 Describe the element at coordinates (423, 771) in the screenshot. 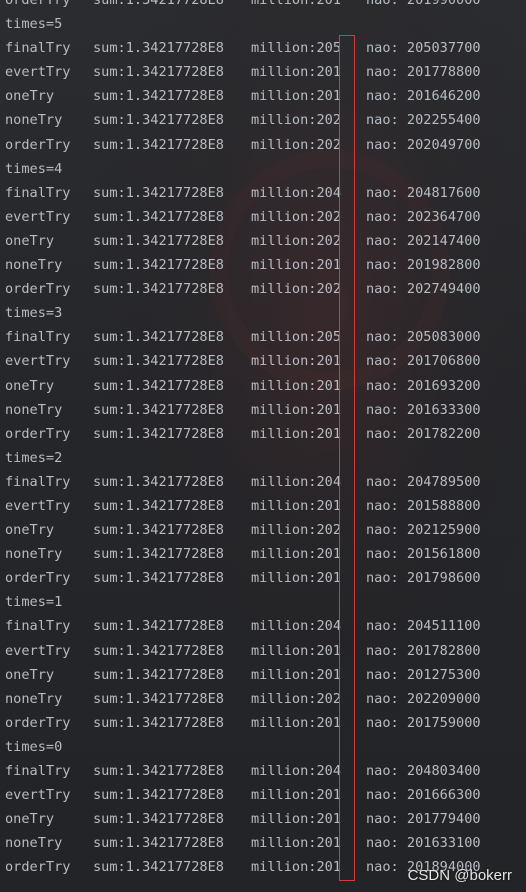

I see `nao-value: nao: 204803400` at that location.